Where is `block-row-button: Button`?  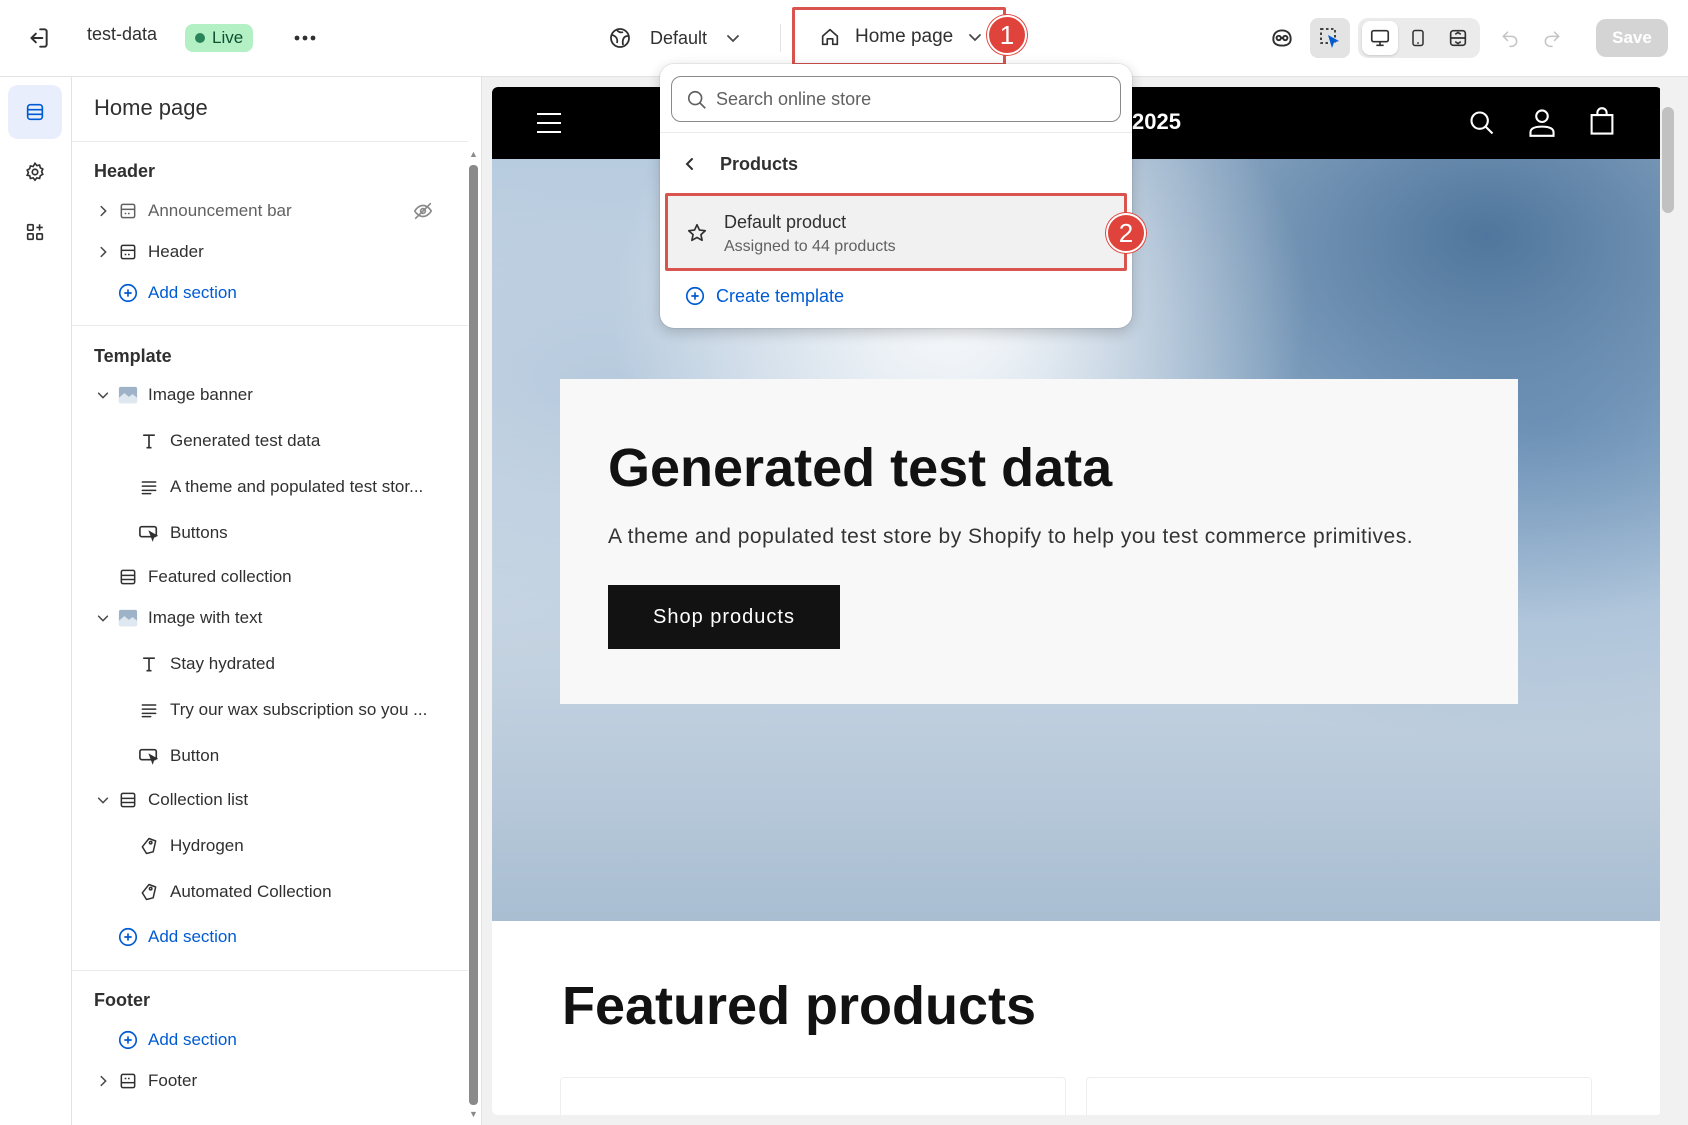
block-row-button: Button is located at coordinates (267, 756).